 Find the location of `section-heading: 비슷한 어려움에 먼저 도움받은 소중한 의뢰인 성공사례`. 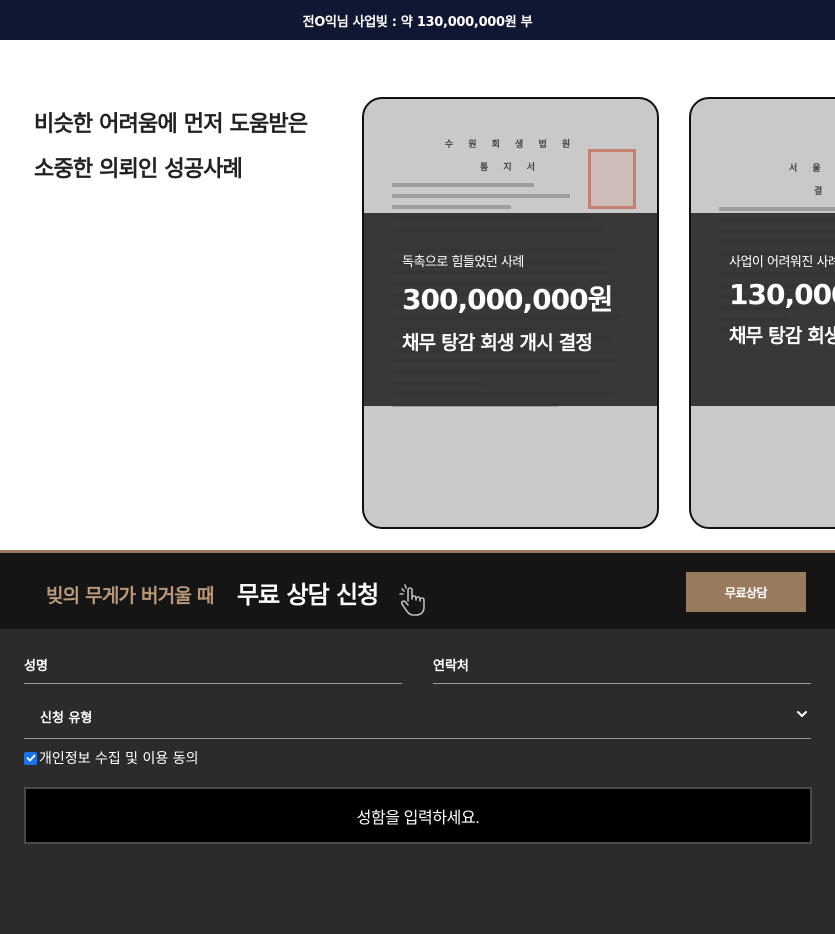

section-heading: 비슷한 어려움에 먼저 도움받은 소중한 의뢰인 성공사례 is located at coordinates (171, 147).